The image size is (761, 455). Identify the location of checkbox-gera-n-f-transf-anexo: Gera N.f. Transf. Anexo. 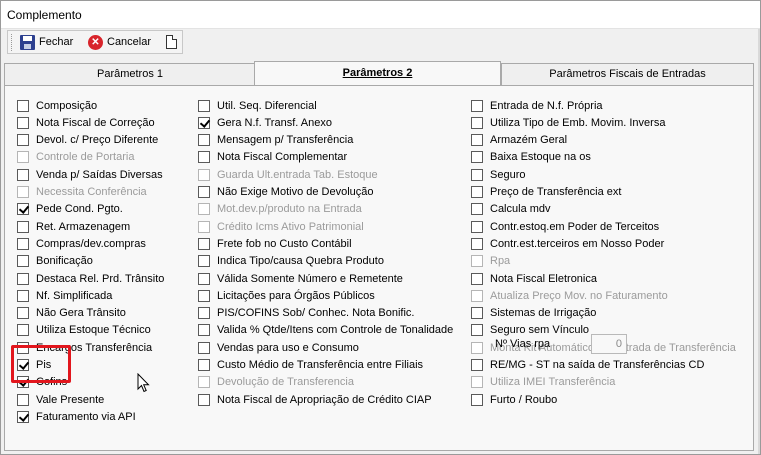
(265, 122).